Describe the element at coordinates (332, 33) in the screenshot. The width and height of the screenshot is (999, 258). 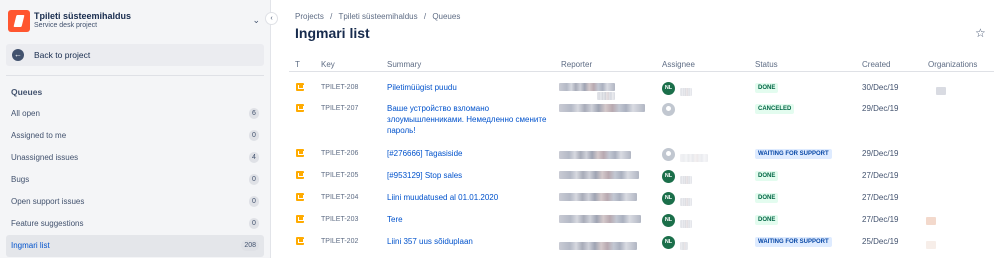
I see `page-title: Ingmari list` at that location.